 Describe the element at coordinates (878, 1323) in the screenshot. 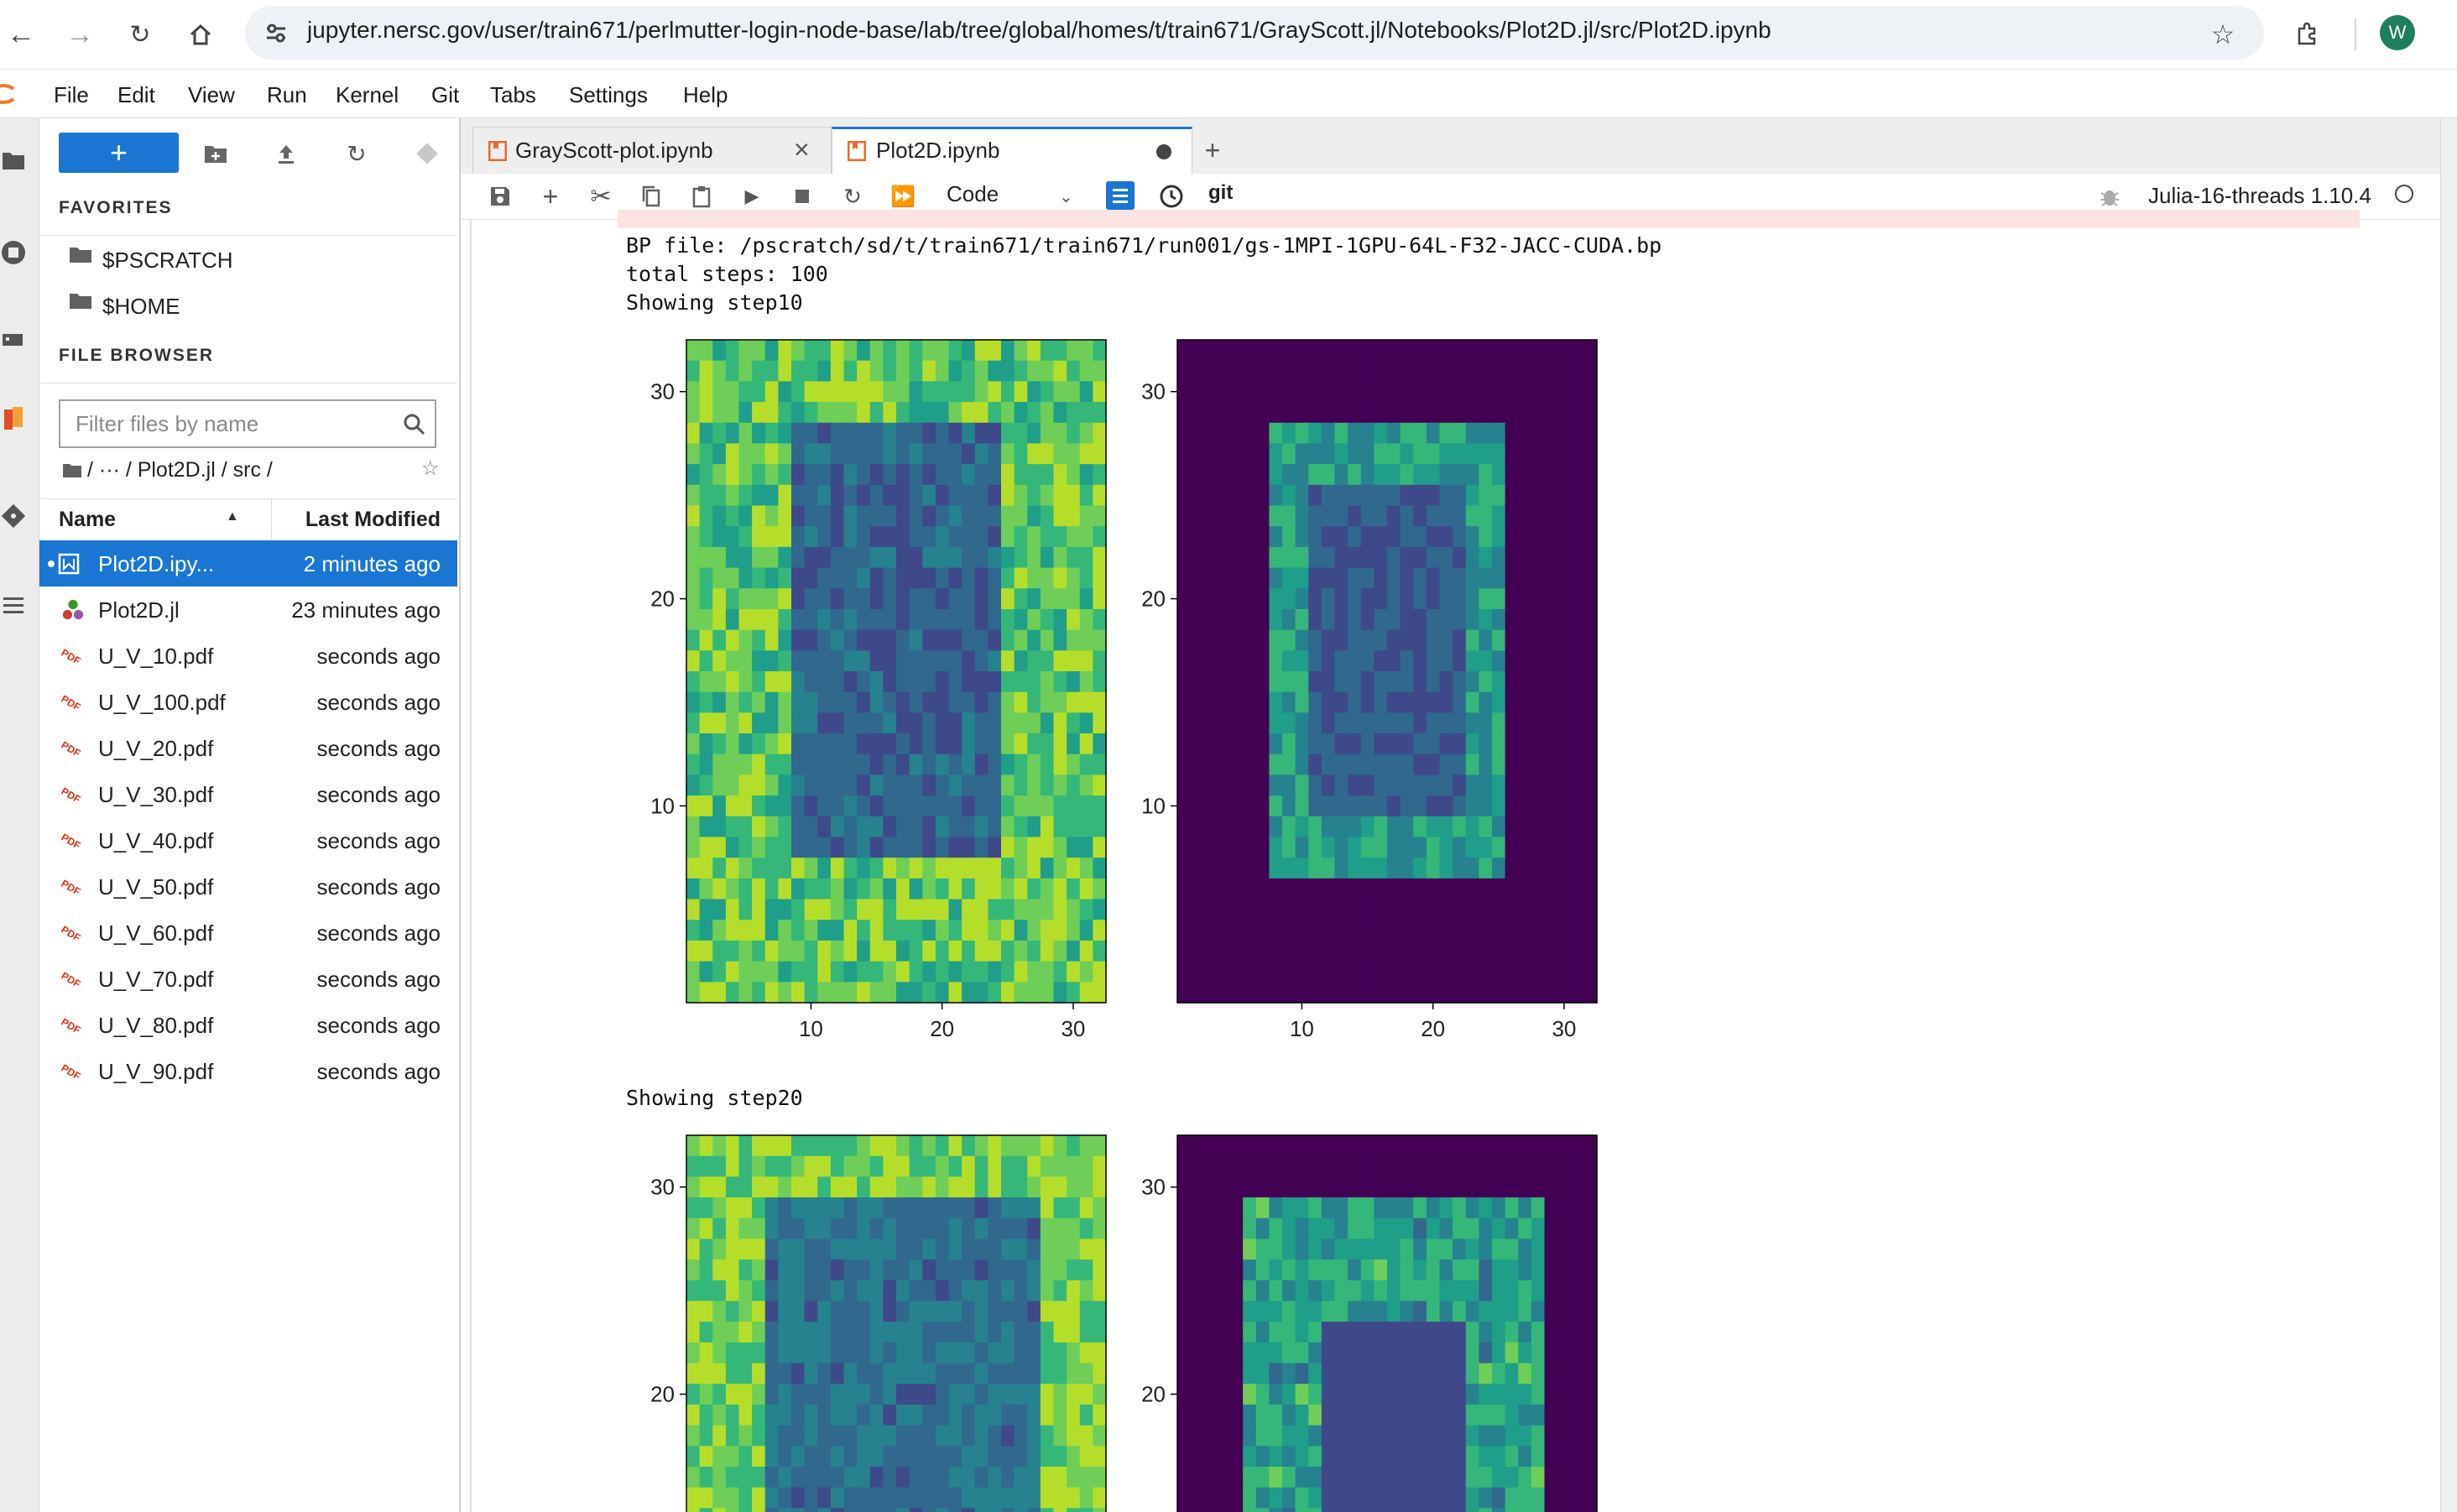

I see `heatmap-step20-u: 2030` at that location.